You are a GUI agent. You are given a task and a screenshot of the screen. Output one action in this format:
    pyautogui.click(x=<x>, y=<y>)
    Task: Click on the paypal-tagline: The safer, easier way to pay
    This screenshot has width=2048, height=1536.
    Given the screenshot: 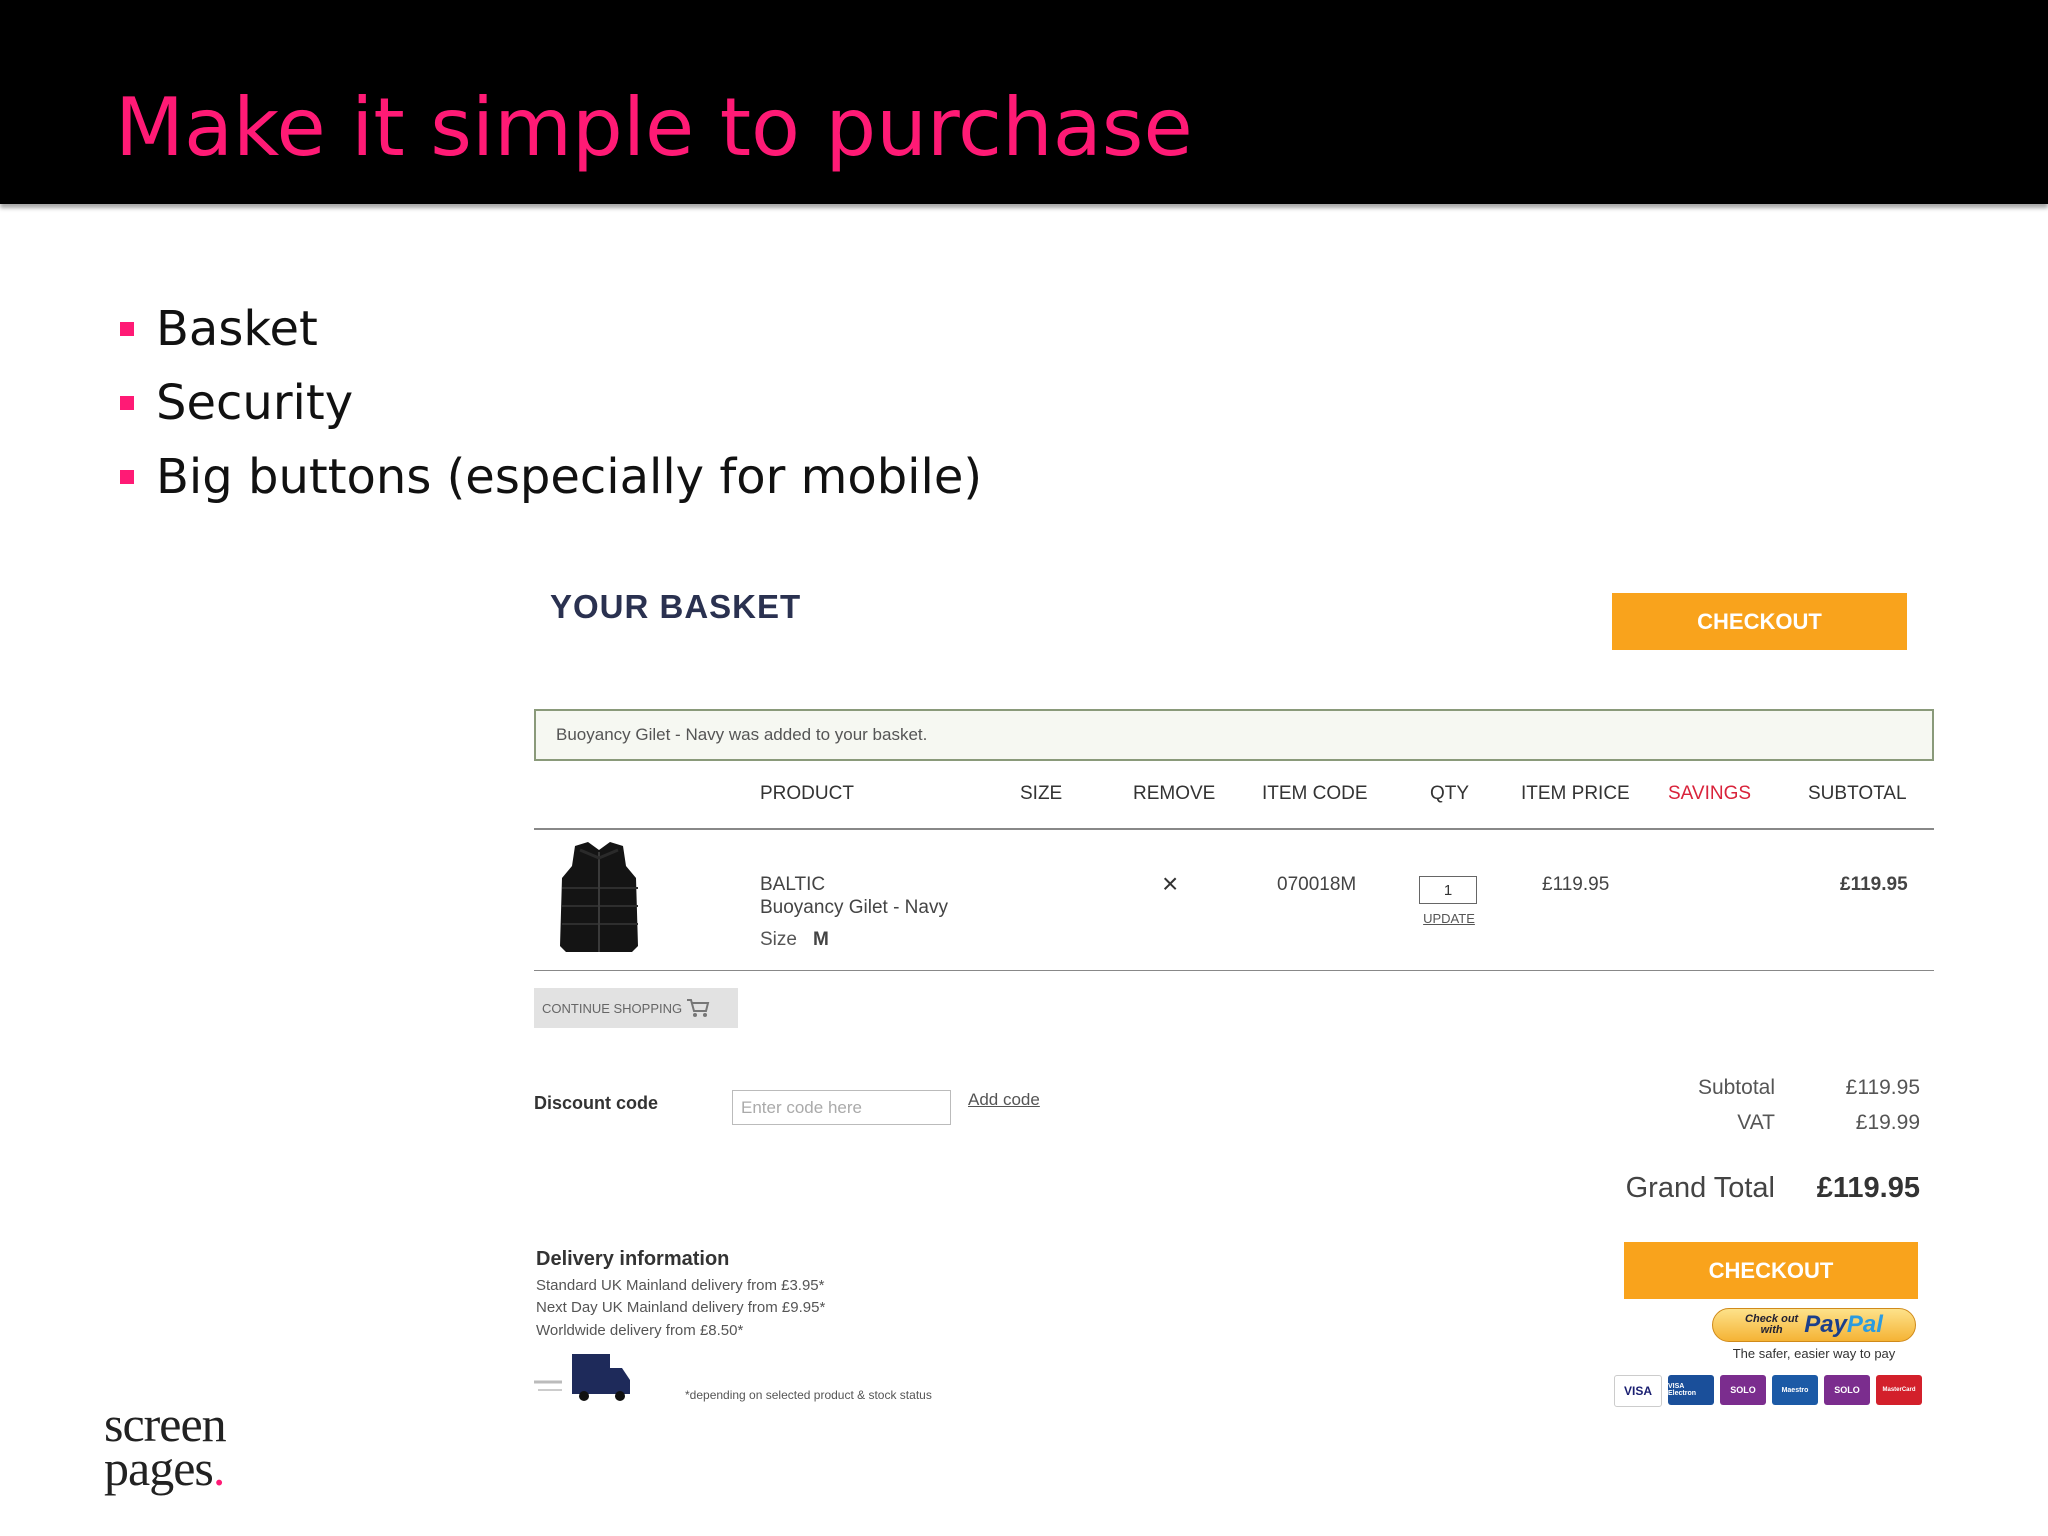 What is the action you would take?
    pyautogui.click(x=1814, y=1353)
    